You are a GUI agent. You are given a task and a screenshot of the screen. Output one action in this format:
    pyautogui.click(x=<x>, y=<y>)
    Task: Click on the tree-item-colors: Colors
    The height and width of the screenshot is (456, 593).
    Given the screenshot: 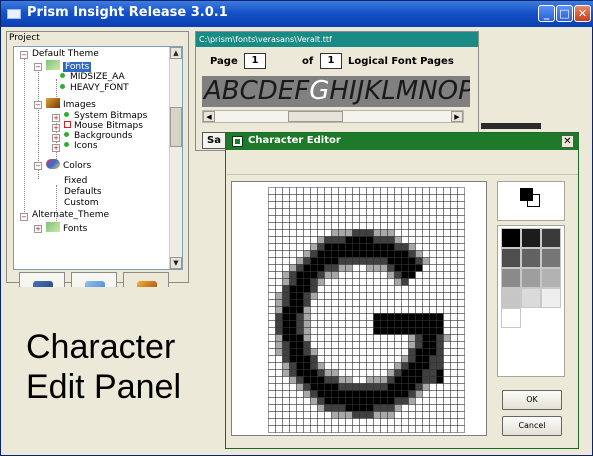 What is the action you would take?
    pyautogui.click(x=68, y=165)
    